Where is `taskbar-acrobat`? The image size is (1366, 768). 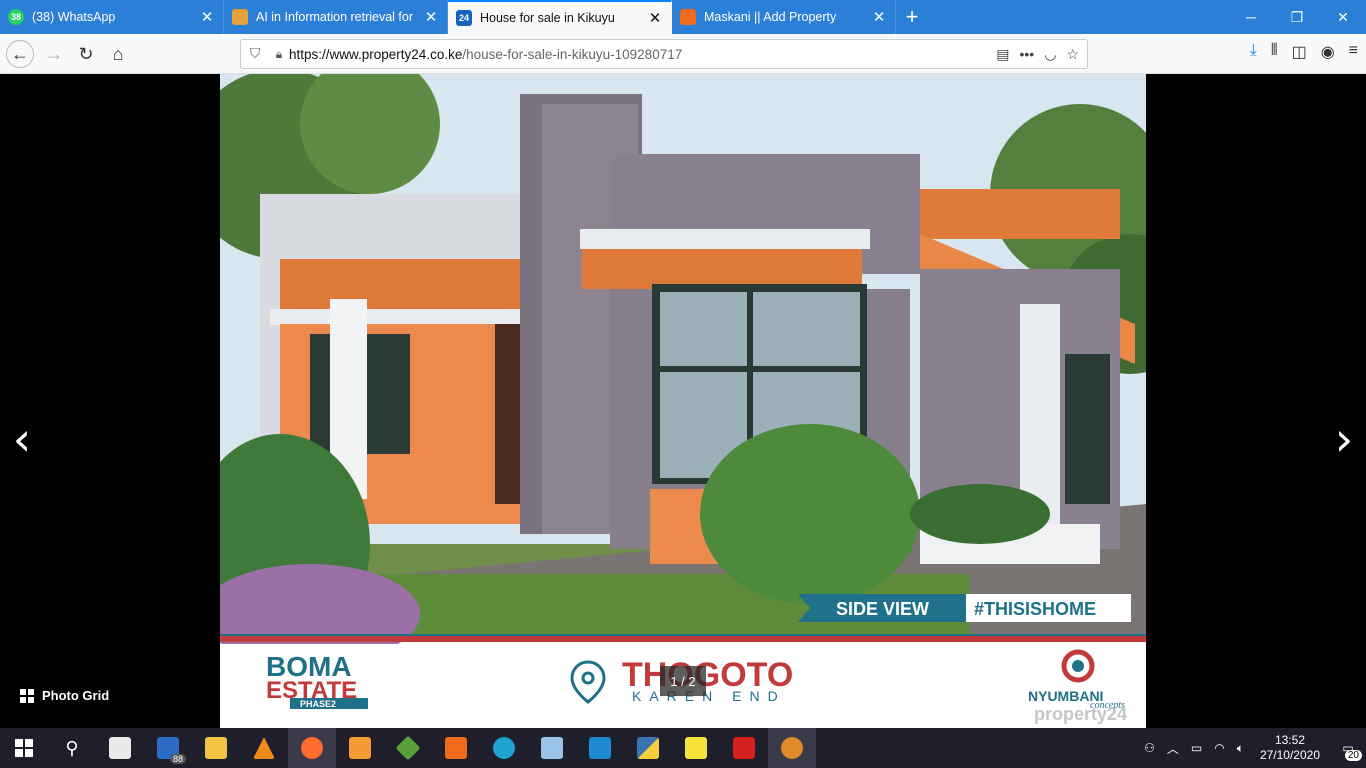
taskbar-acrobat is located at coordinates (744, 748).